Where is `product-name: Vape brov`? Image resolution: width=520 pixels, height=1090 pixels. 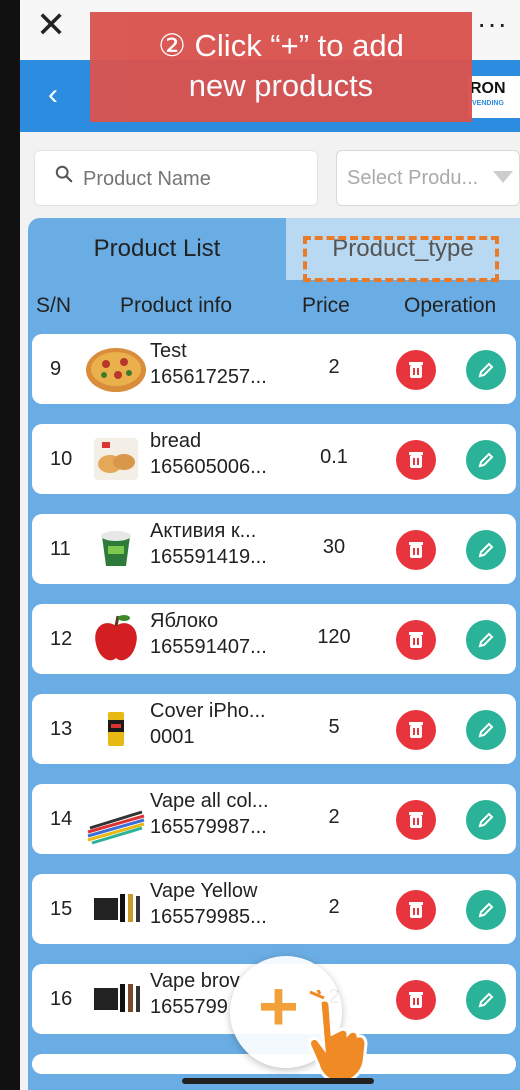 product-name: Vape brov is located at coordinates (195, 981).